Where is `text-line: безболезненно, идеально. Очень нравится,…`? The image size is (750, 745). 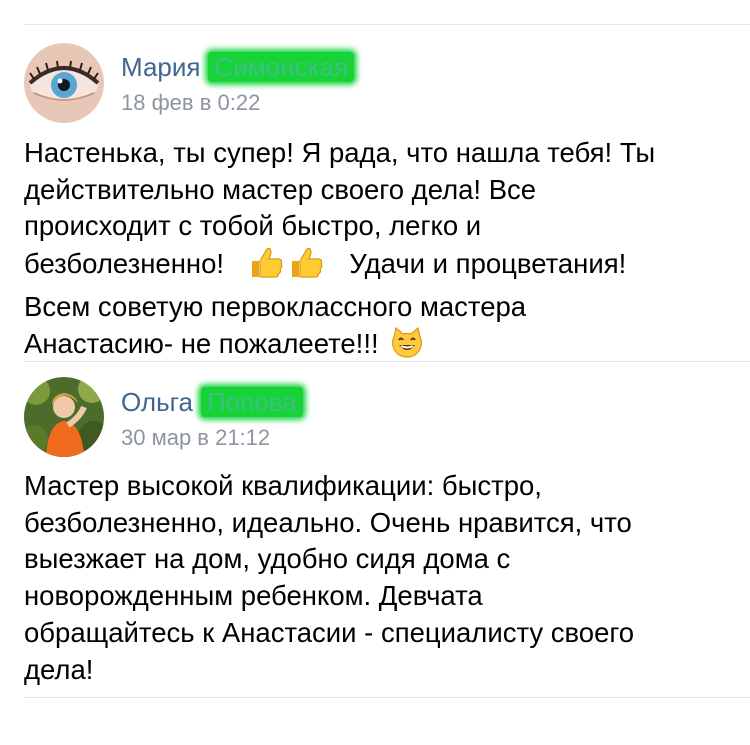 text-line: безболезненно, идеально. Очень нравится,… is located at coordinates (328, 522).